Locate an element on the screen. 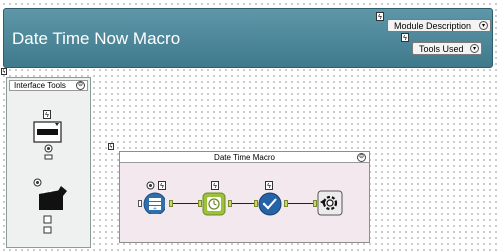  module-description-label: Module Description is located at coordinates (433, 26).